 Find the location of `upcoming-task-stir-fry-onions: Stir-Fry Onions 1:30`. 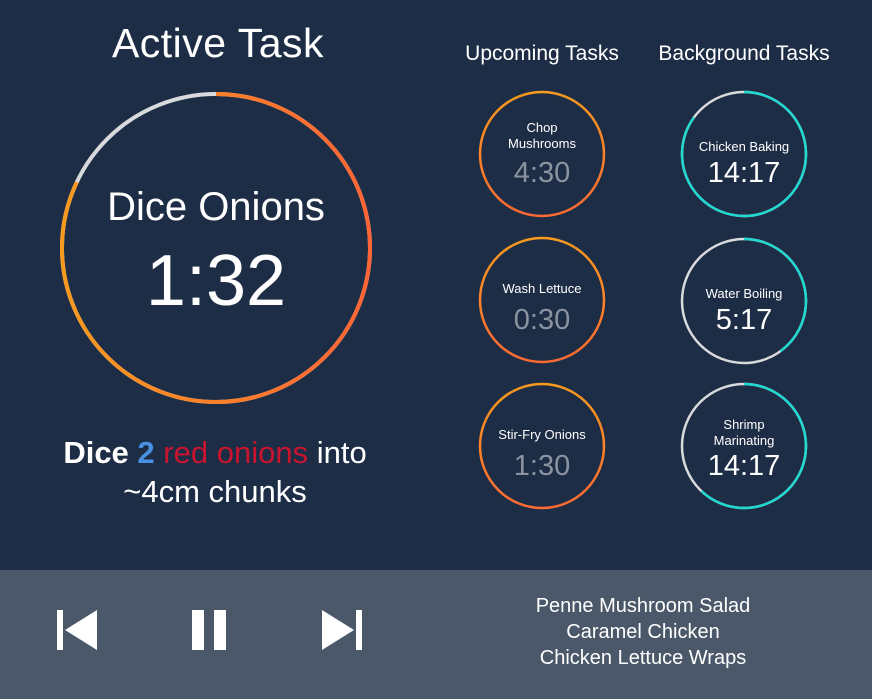

upcoming-task-stir-fry-onions: Stir-Fry Onions 1:30 is located at coordinates (542, 446).